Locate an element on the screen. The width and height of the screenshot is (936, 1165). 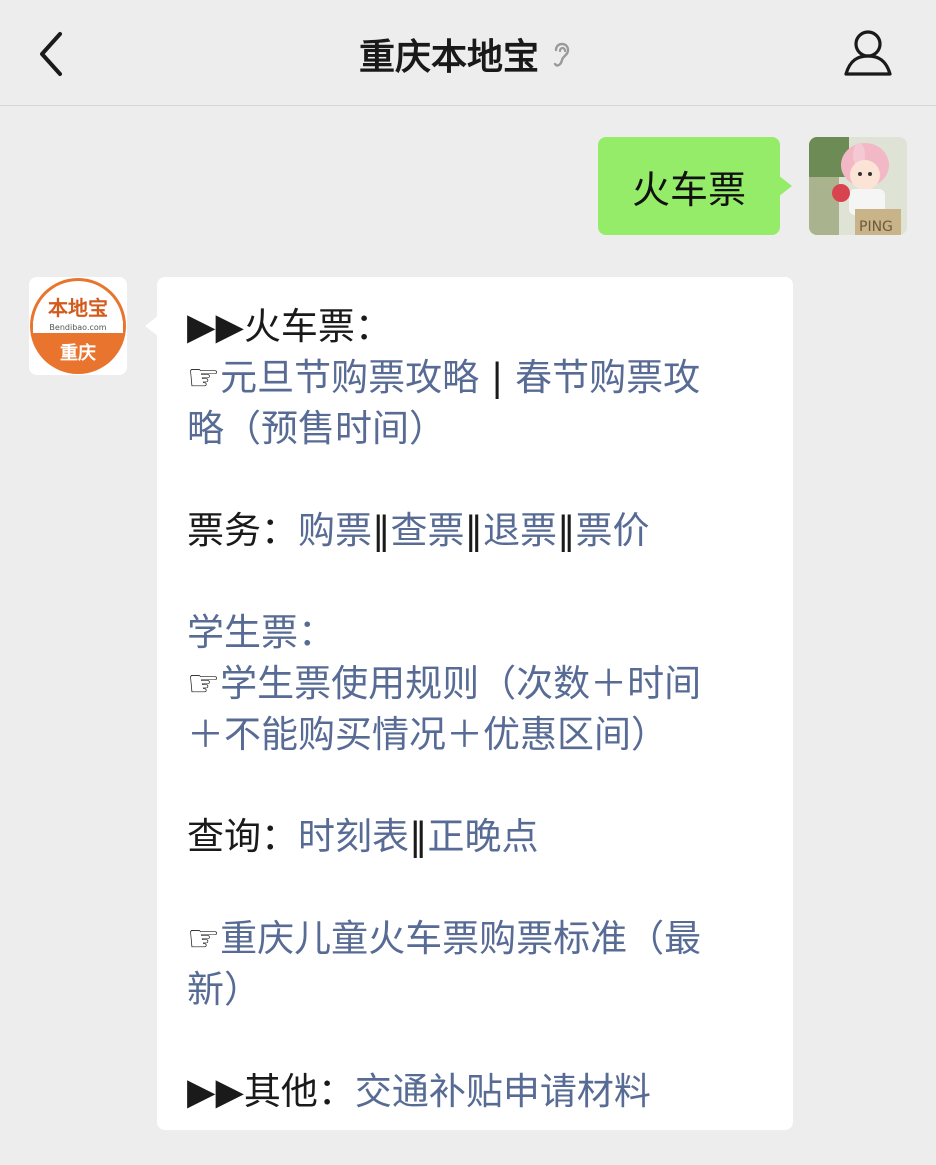
line-student-title: 学生票： is located at coordinates (477, 632).